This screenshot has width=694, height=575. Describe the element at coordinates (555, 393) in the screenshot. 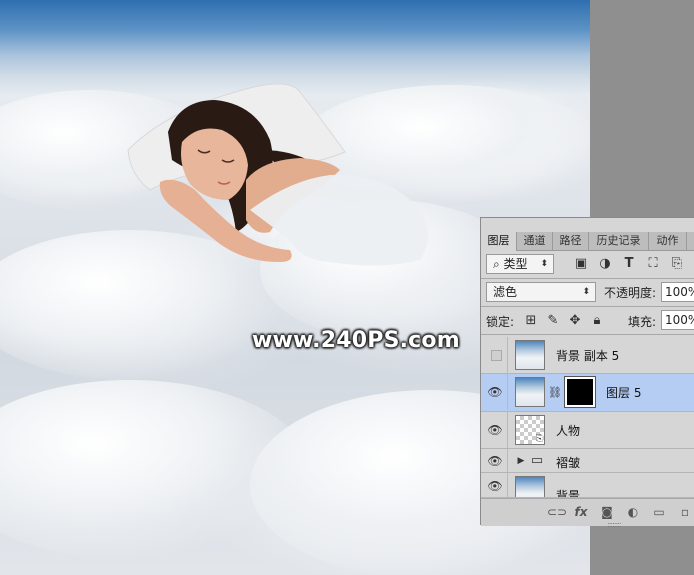

I see `chain-link-icon: ⛓` at that location.